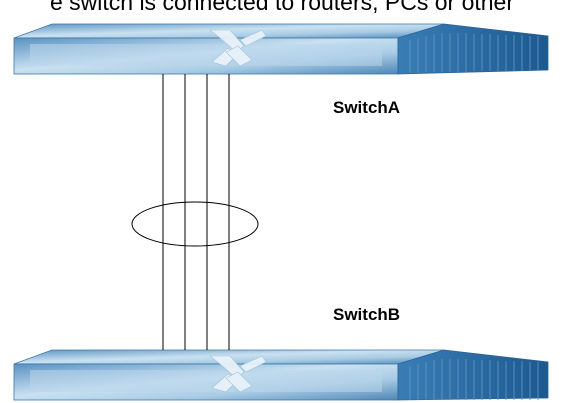  What do you see at coordinates (281, 375) in the screenshot?
I see `switch-b-icon` at bounding box center [281, 375].